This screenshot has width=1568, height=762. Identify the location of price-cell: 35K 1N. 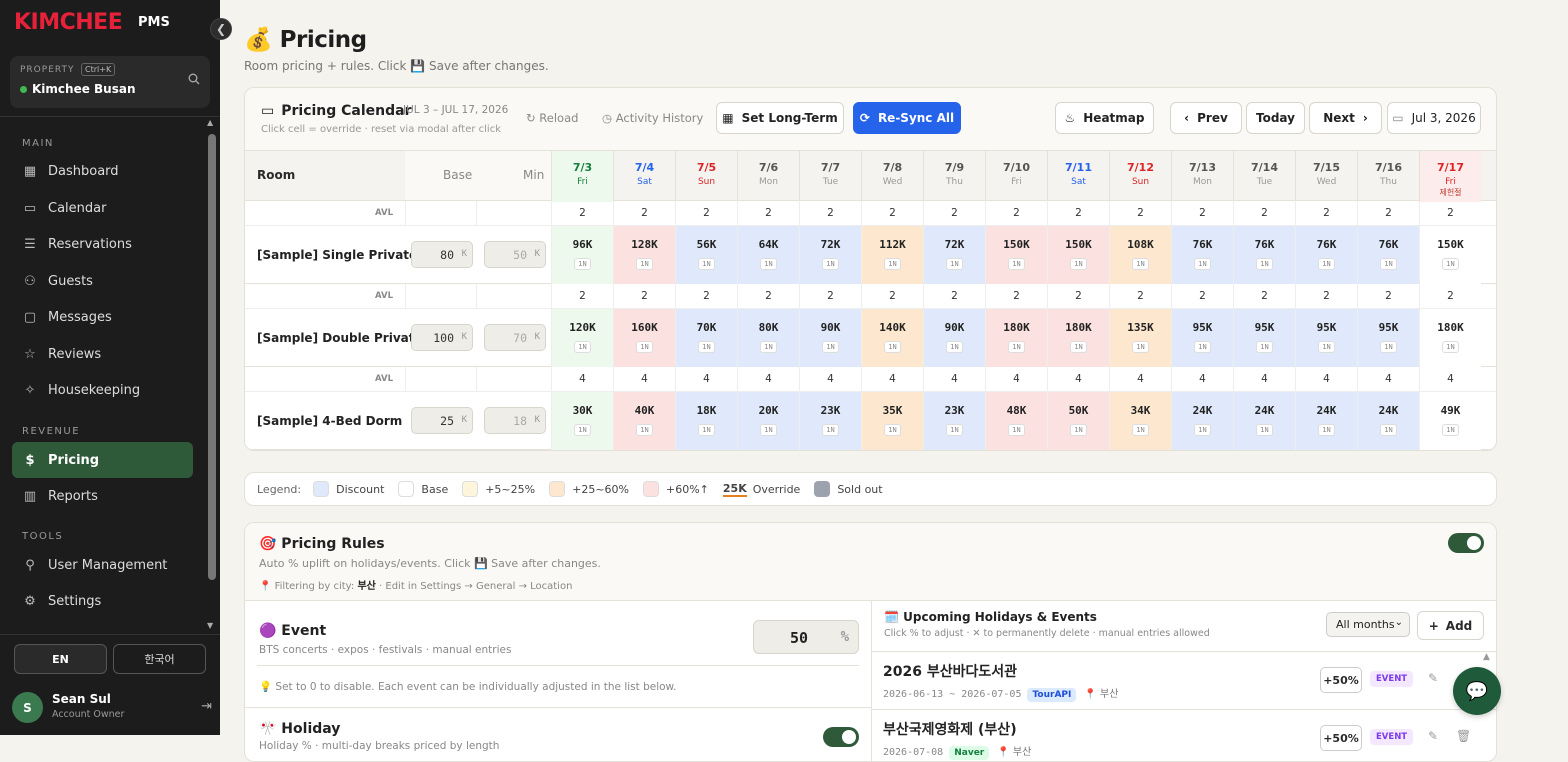
(892, 421).